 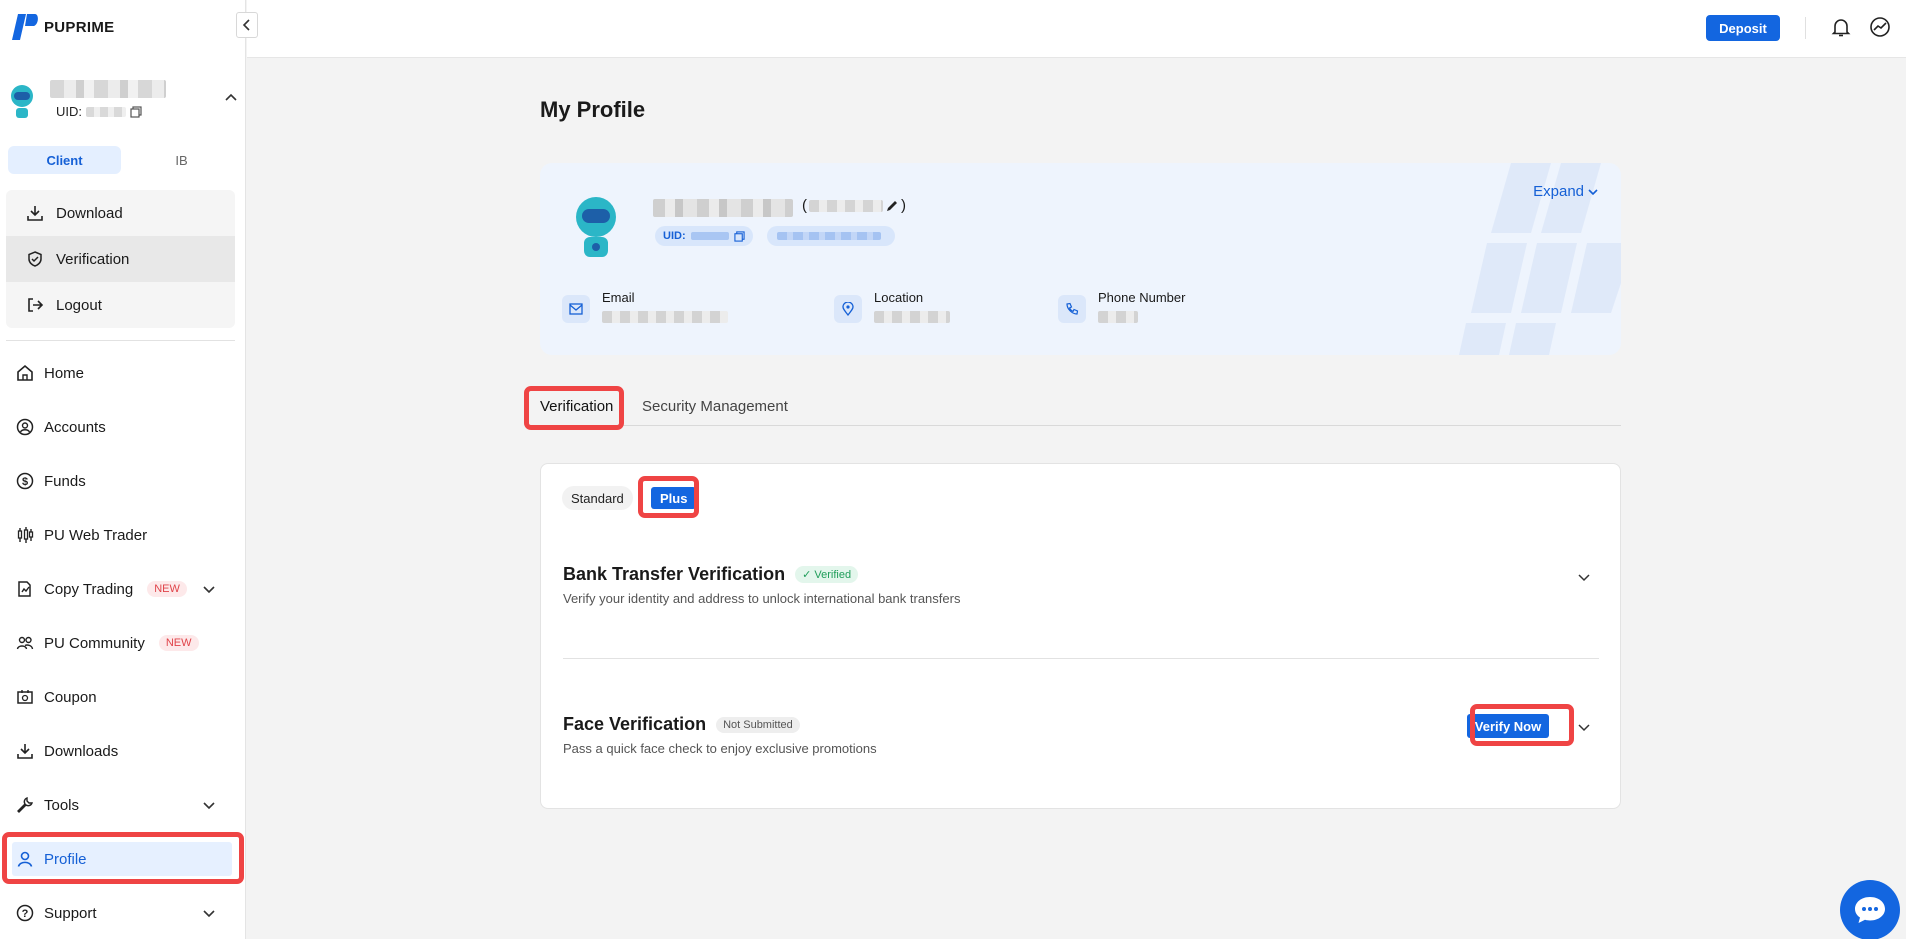 What do you see at coordinates (25, 751) in the screenshot?
I see `download-icon` at bounding box center [25, 751].